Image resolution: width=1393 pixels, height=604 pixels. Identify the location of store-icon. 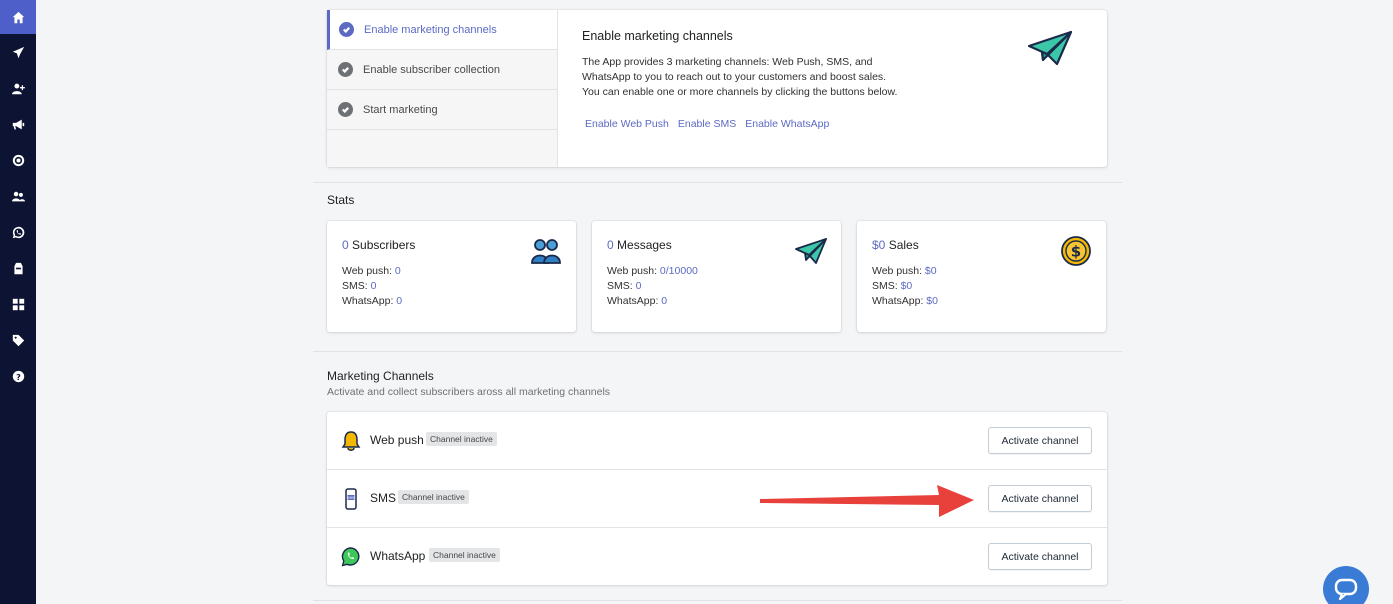
(18, 268).